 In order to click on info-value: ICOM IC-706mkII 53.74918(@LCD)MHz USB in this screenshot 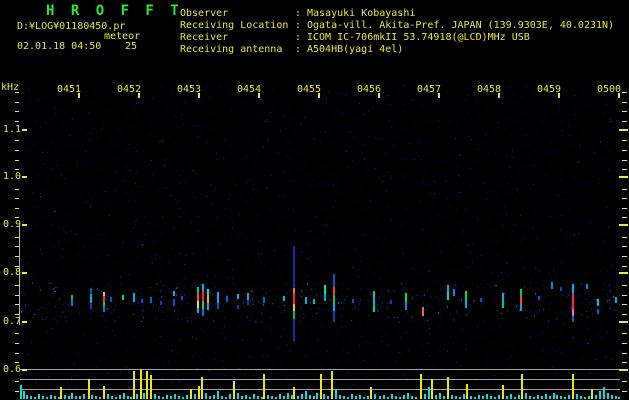, I will do `click(418, 37)`.